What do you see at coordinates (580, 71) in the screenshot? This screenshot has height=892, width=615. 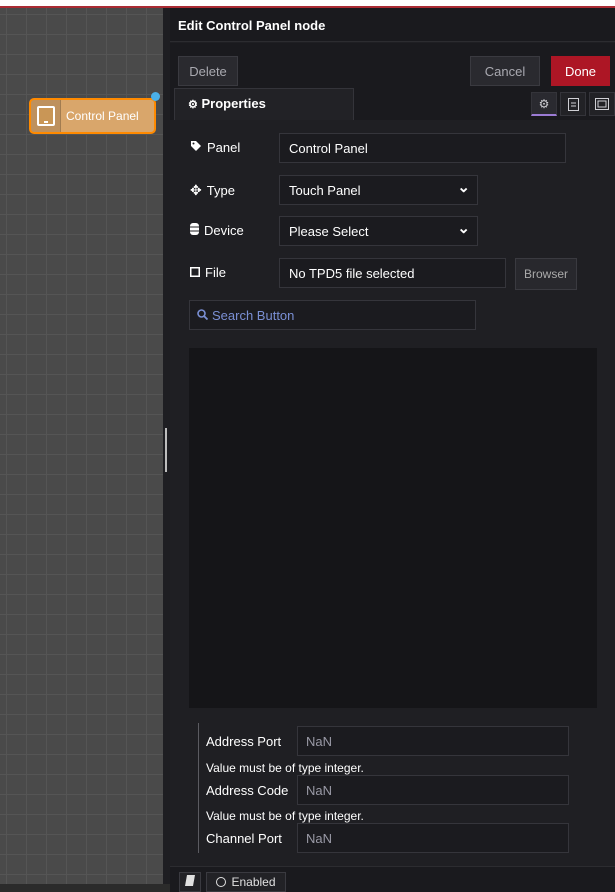 I see `done-button: Done` at bounding box center [580, 71].